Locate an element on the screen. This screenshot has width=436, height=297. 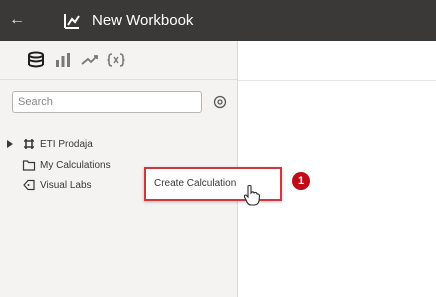
search-field is located at coordinates (107, 102).